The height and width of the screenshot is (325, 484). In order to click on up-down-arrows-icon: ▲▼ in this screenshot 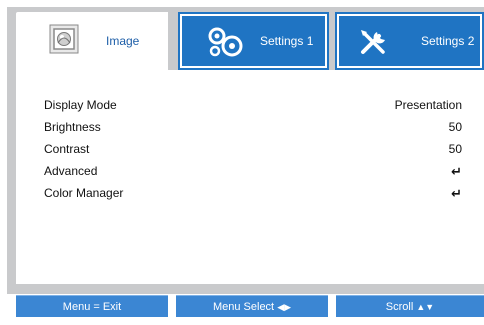, I will do `click(425, 307)`.